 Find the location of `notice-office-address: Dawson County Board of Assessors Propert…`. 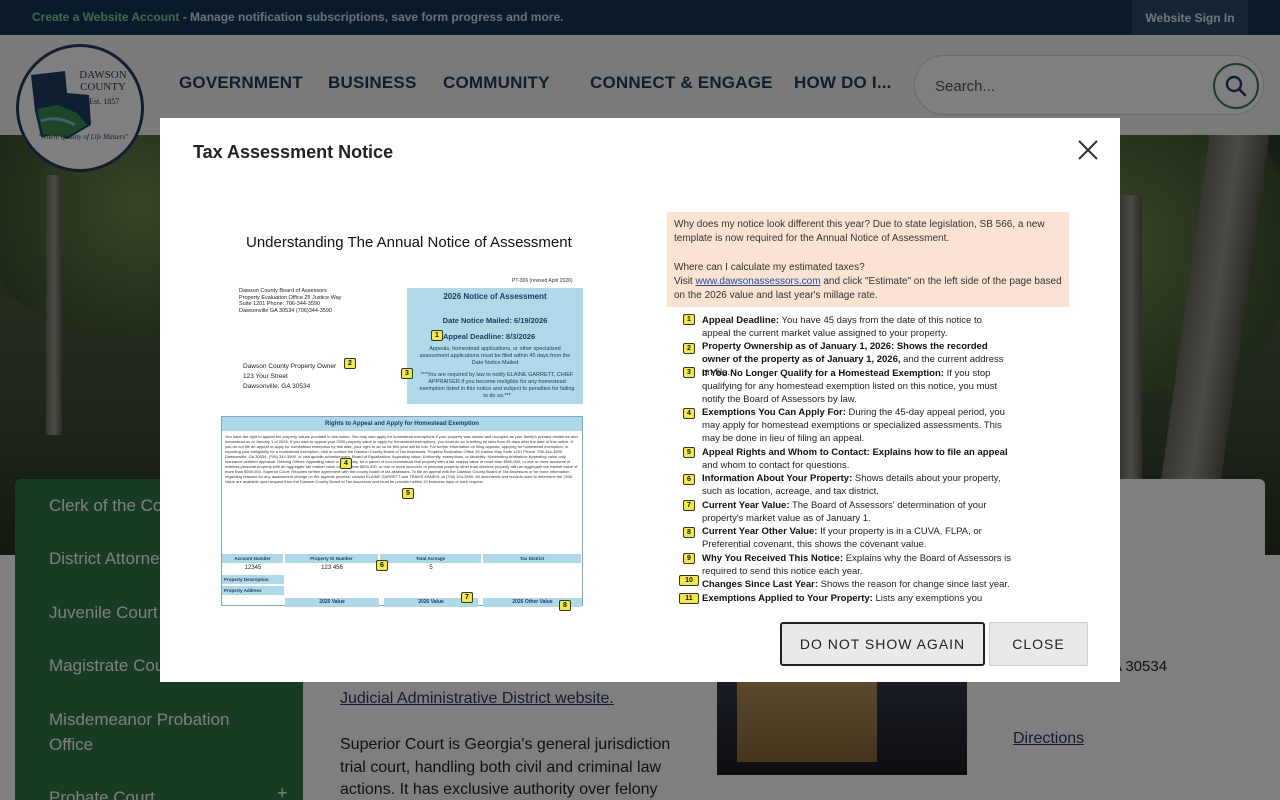

notice-office-address: Dawson County Board of Assessors Propert… is located at coordinates (290, 301).